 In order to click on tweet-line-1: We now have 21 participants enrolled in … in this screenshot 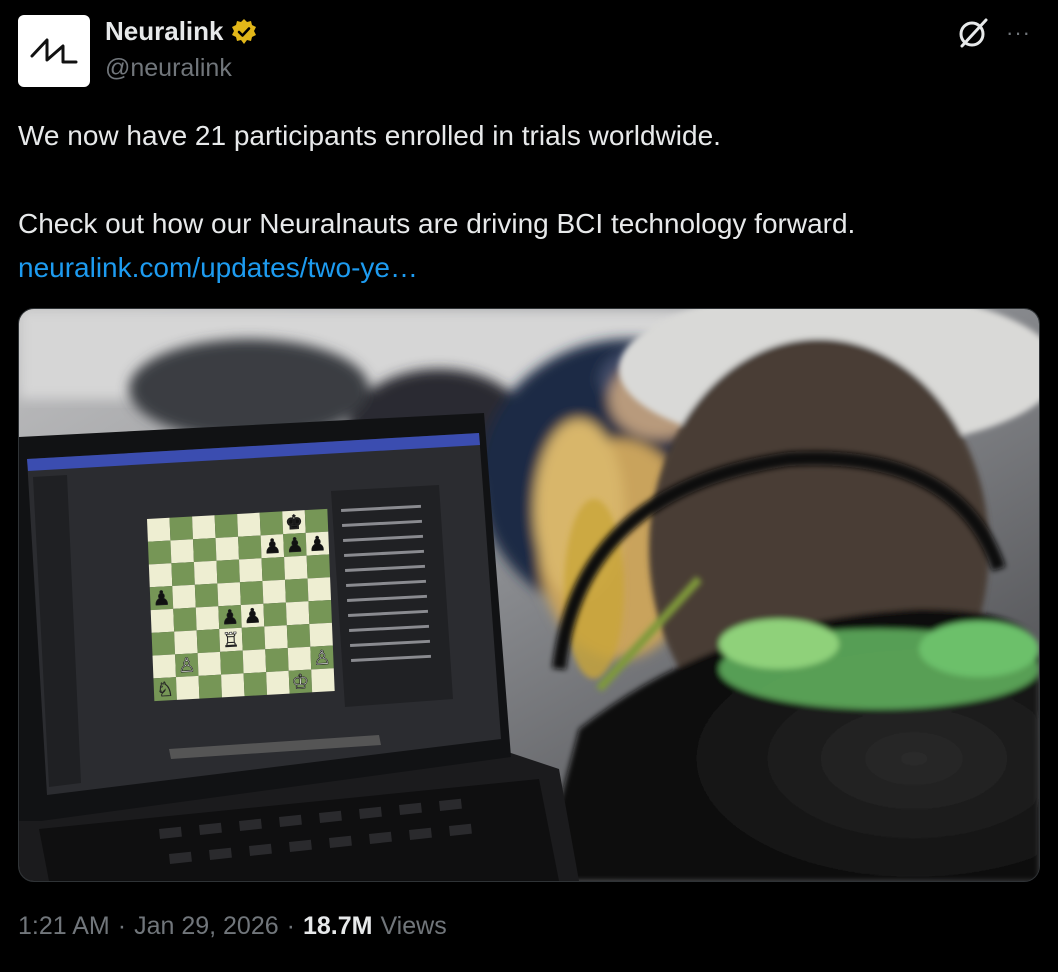, I will do `click(369, 135)`.